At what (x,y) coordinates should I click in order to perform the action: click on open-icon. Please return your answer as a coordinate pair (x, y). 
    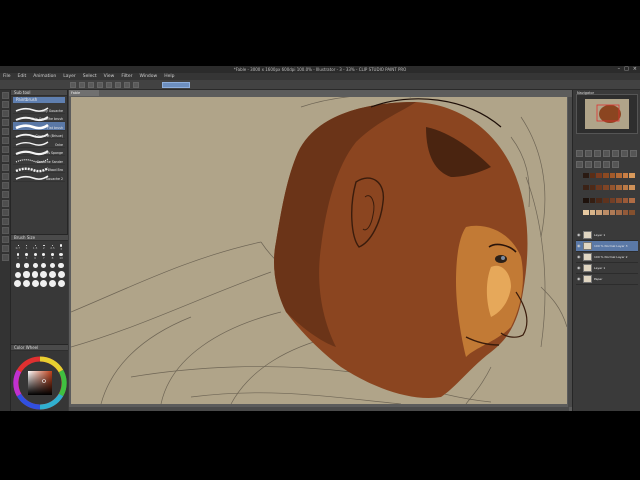
    Looking at the image, I should click on (82, 84).